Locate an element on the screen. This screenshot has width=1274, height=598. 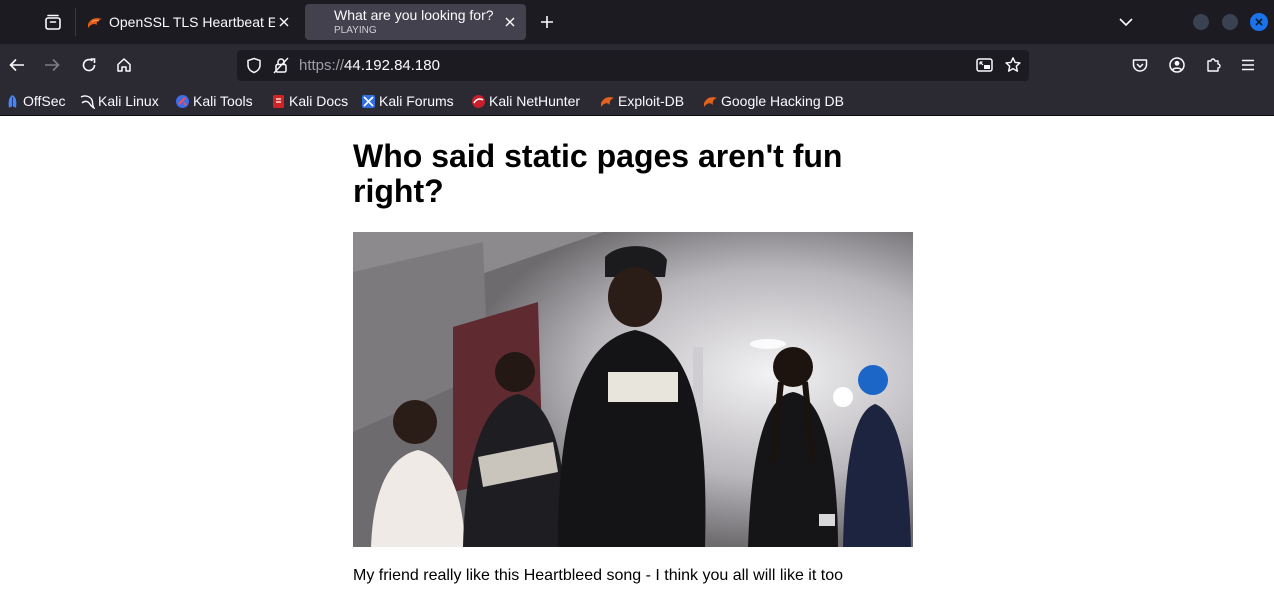
window-close-button is located at coordinates (1259, 22).